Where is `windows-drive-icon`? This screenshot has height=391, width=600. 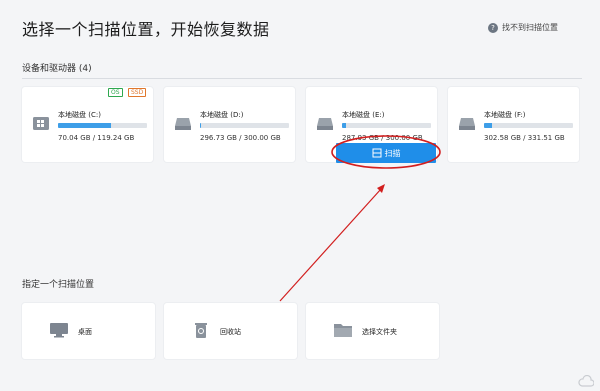 windows-drive-icon is located at coordinates (41, 123).